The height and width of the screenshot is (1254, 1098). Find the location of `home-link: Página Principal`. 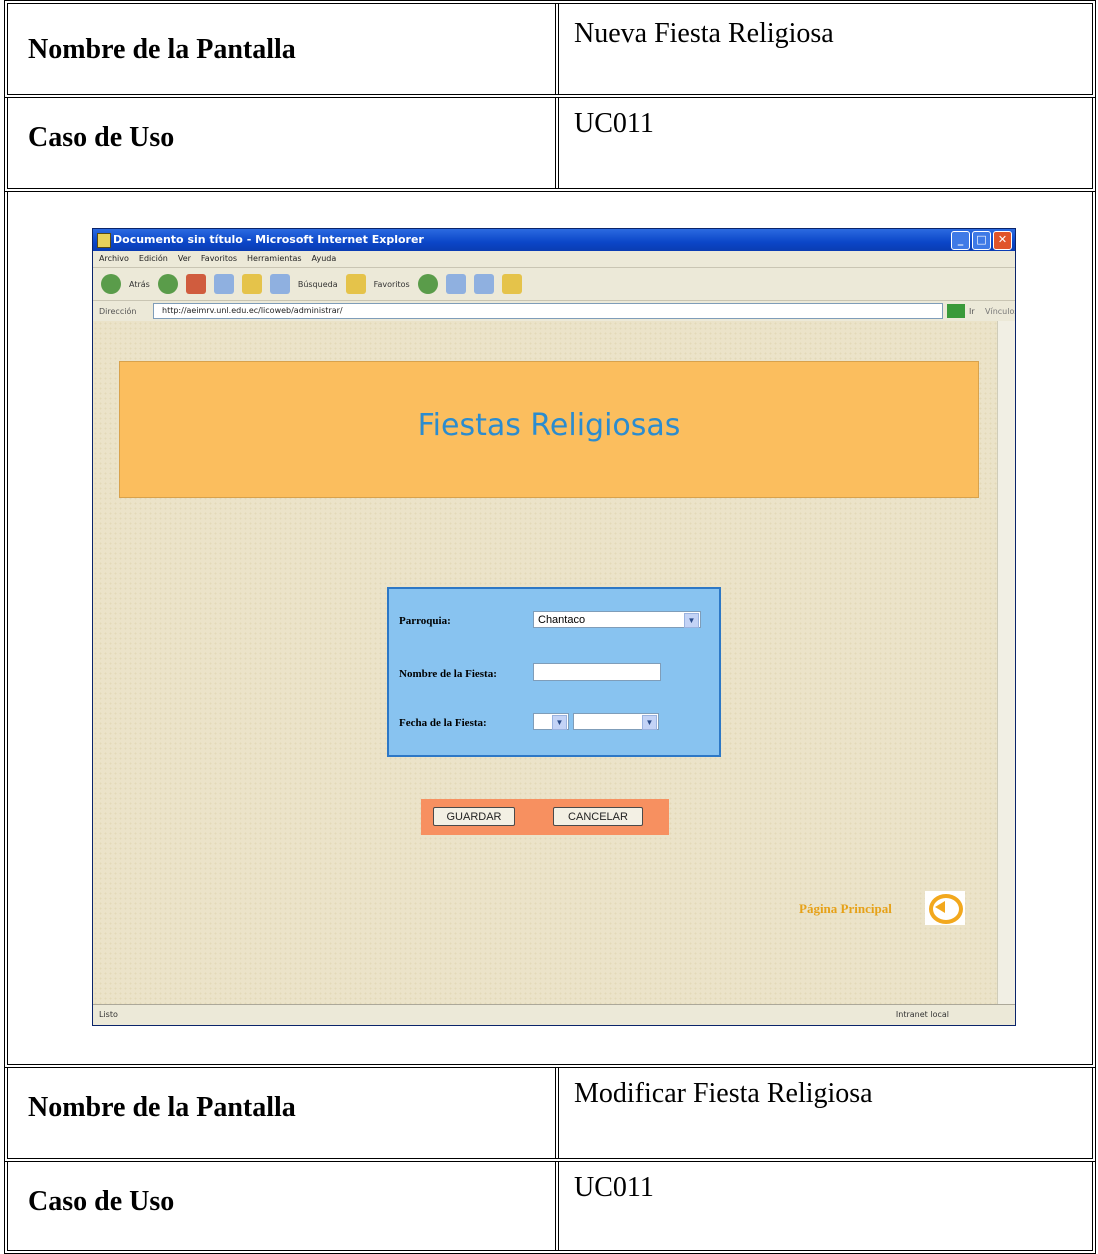

home-link: Página Principal is located at coordinates (845, 909).